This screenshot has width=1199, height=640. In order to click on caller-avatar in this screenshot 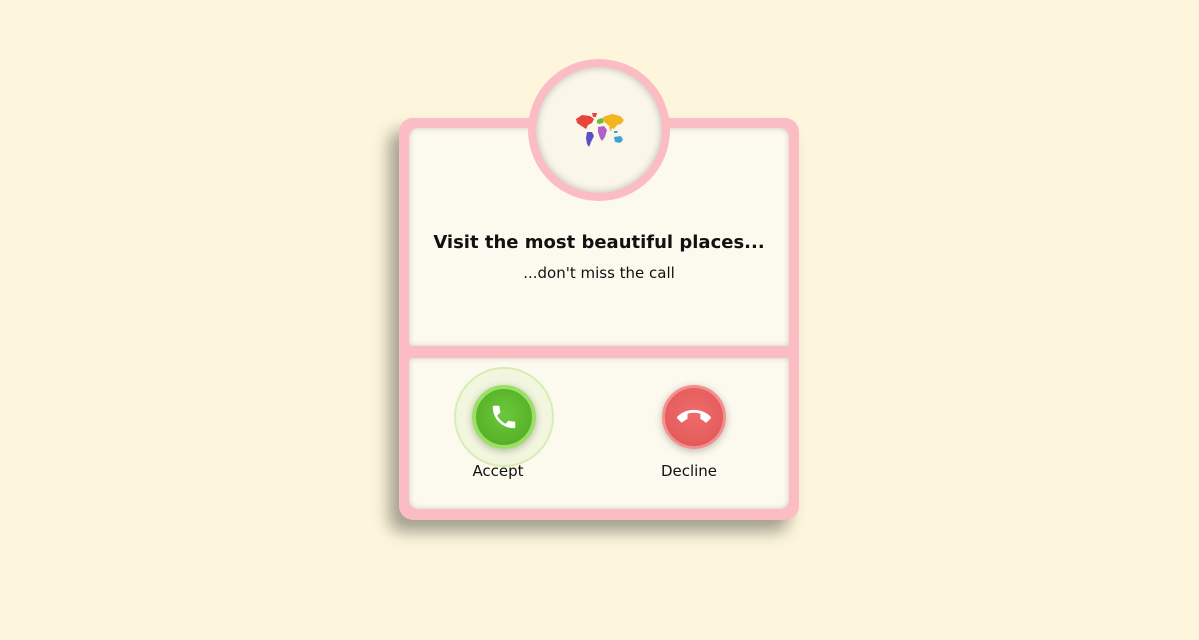, I will do `click(599, 130)`.